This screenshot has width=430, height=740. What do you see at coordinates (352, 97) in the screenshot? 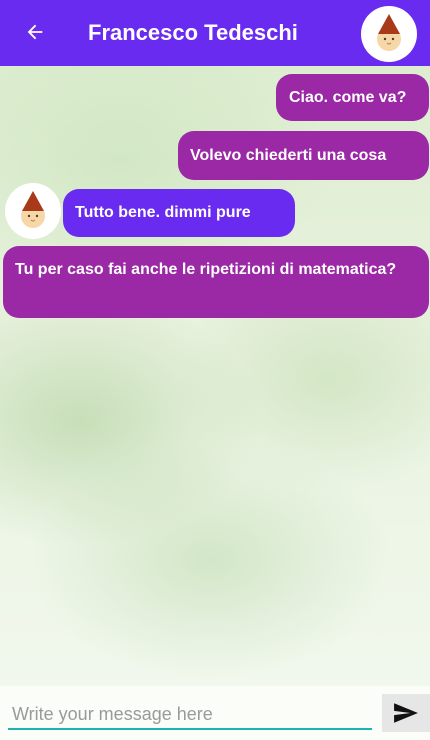
I see `message-bubble-sent: Ciao. come va?` at bounding box center [352, 97].